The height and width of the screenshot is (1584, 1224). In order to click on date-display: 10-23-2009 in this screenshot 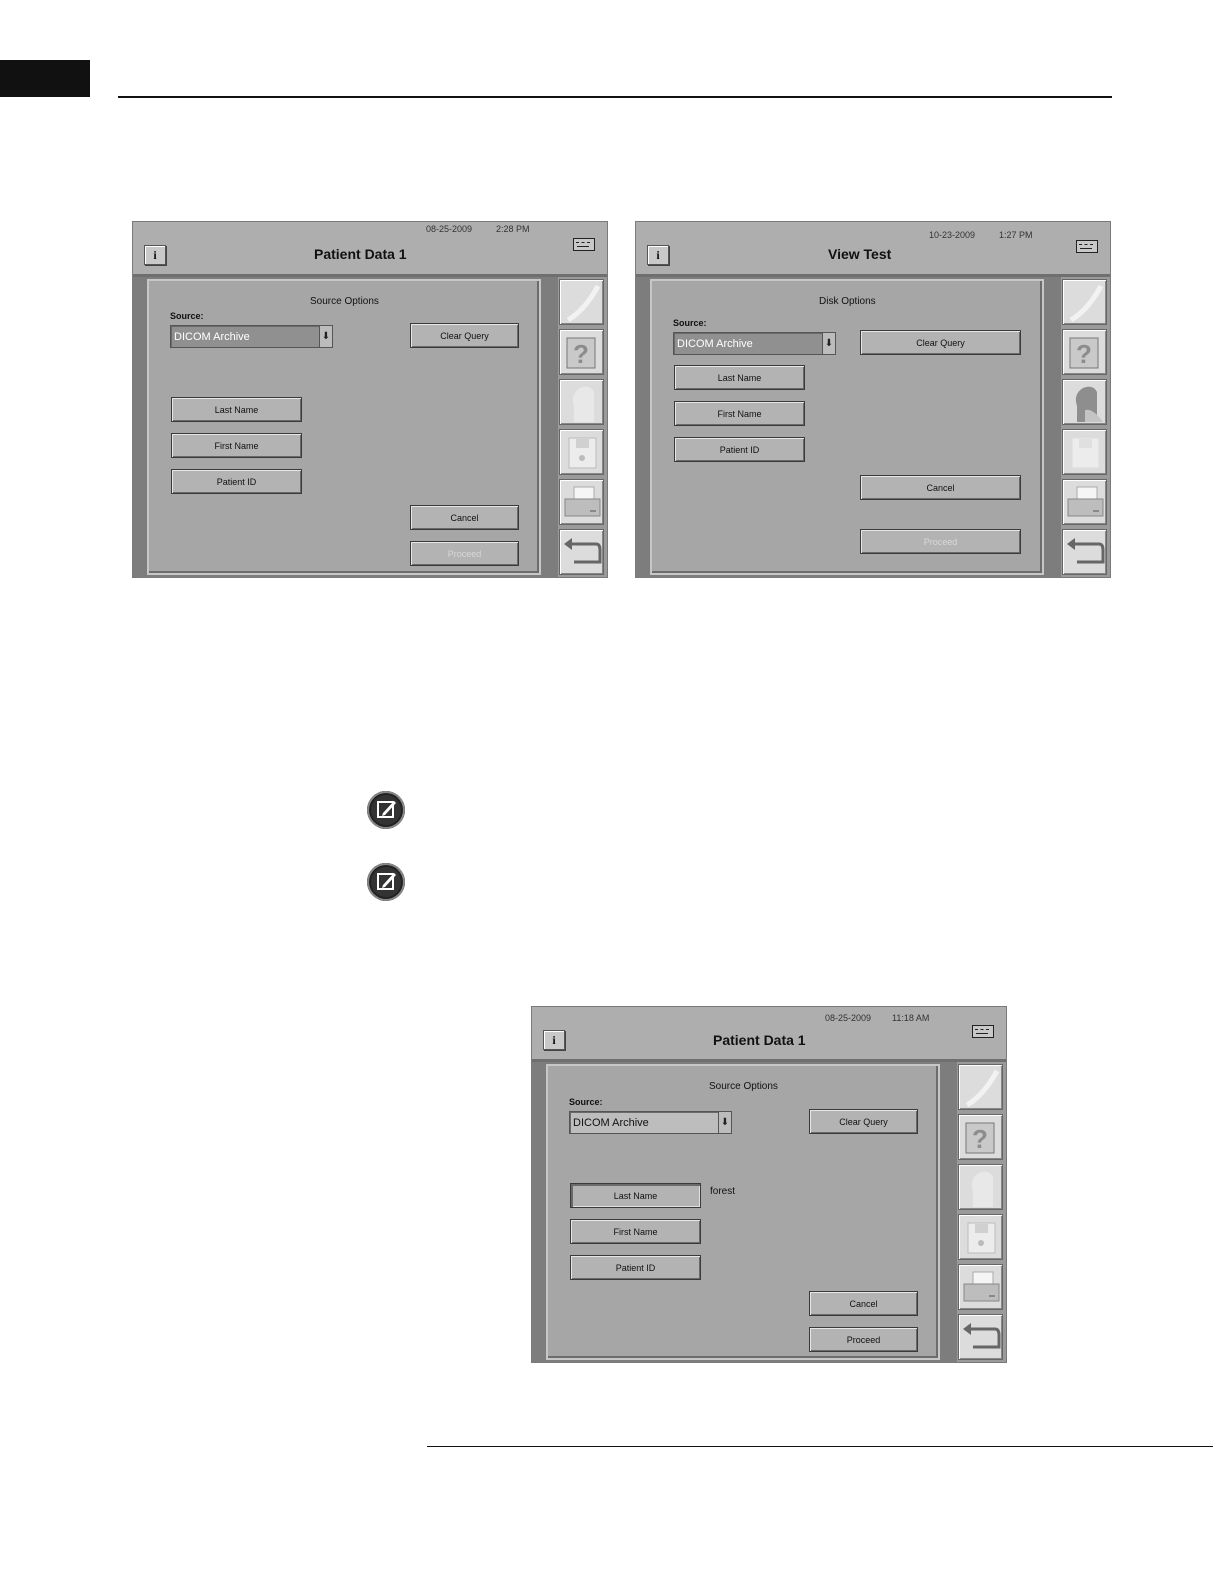, I will do `click(952, 235)`.